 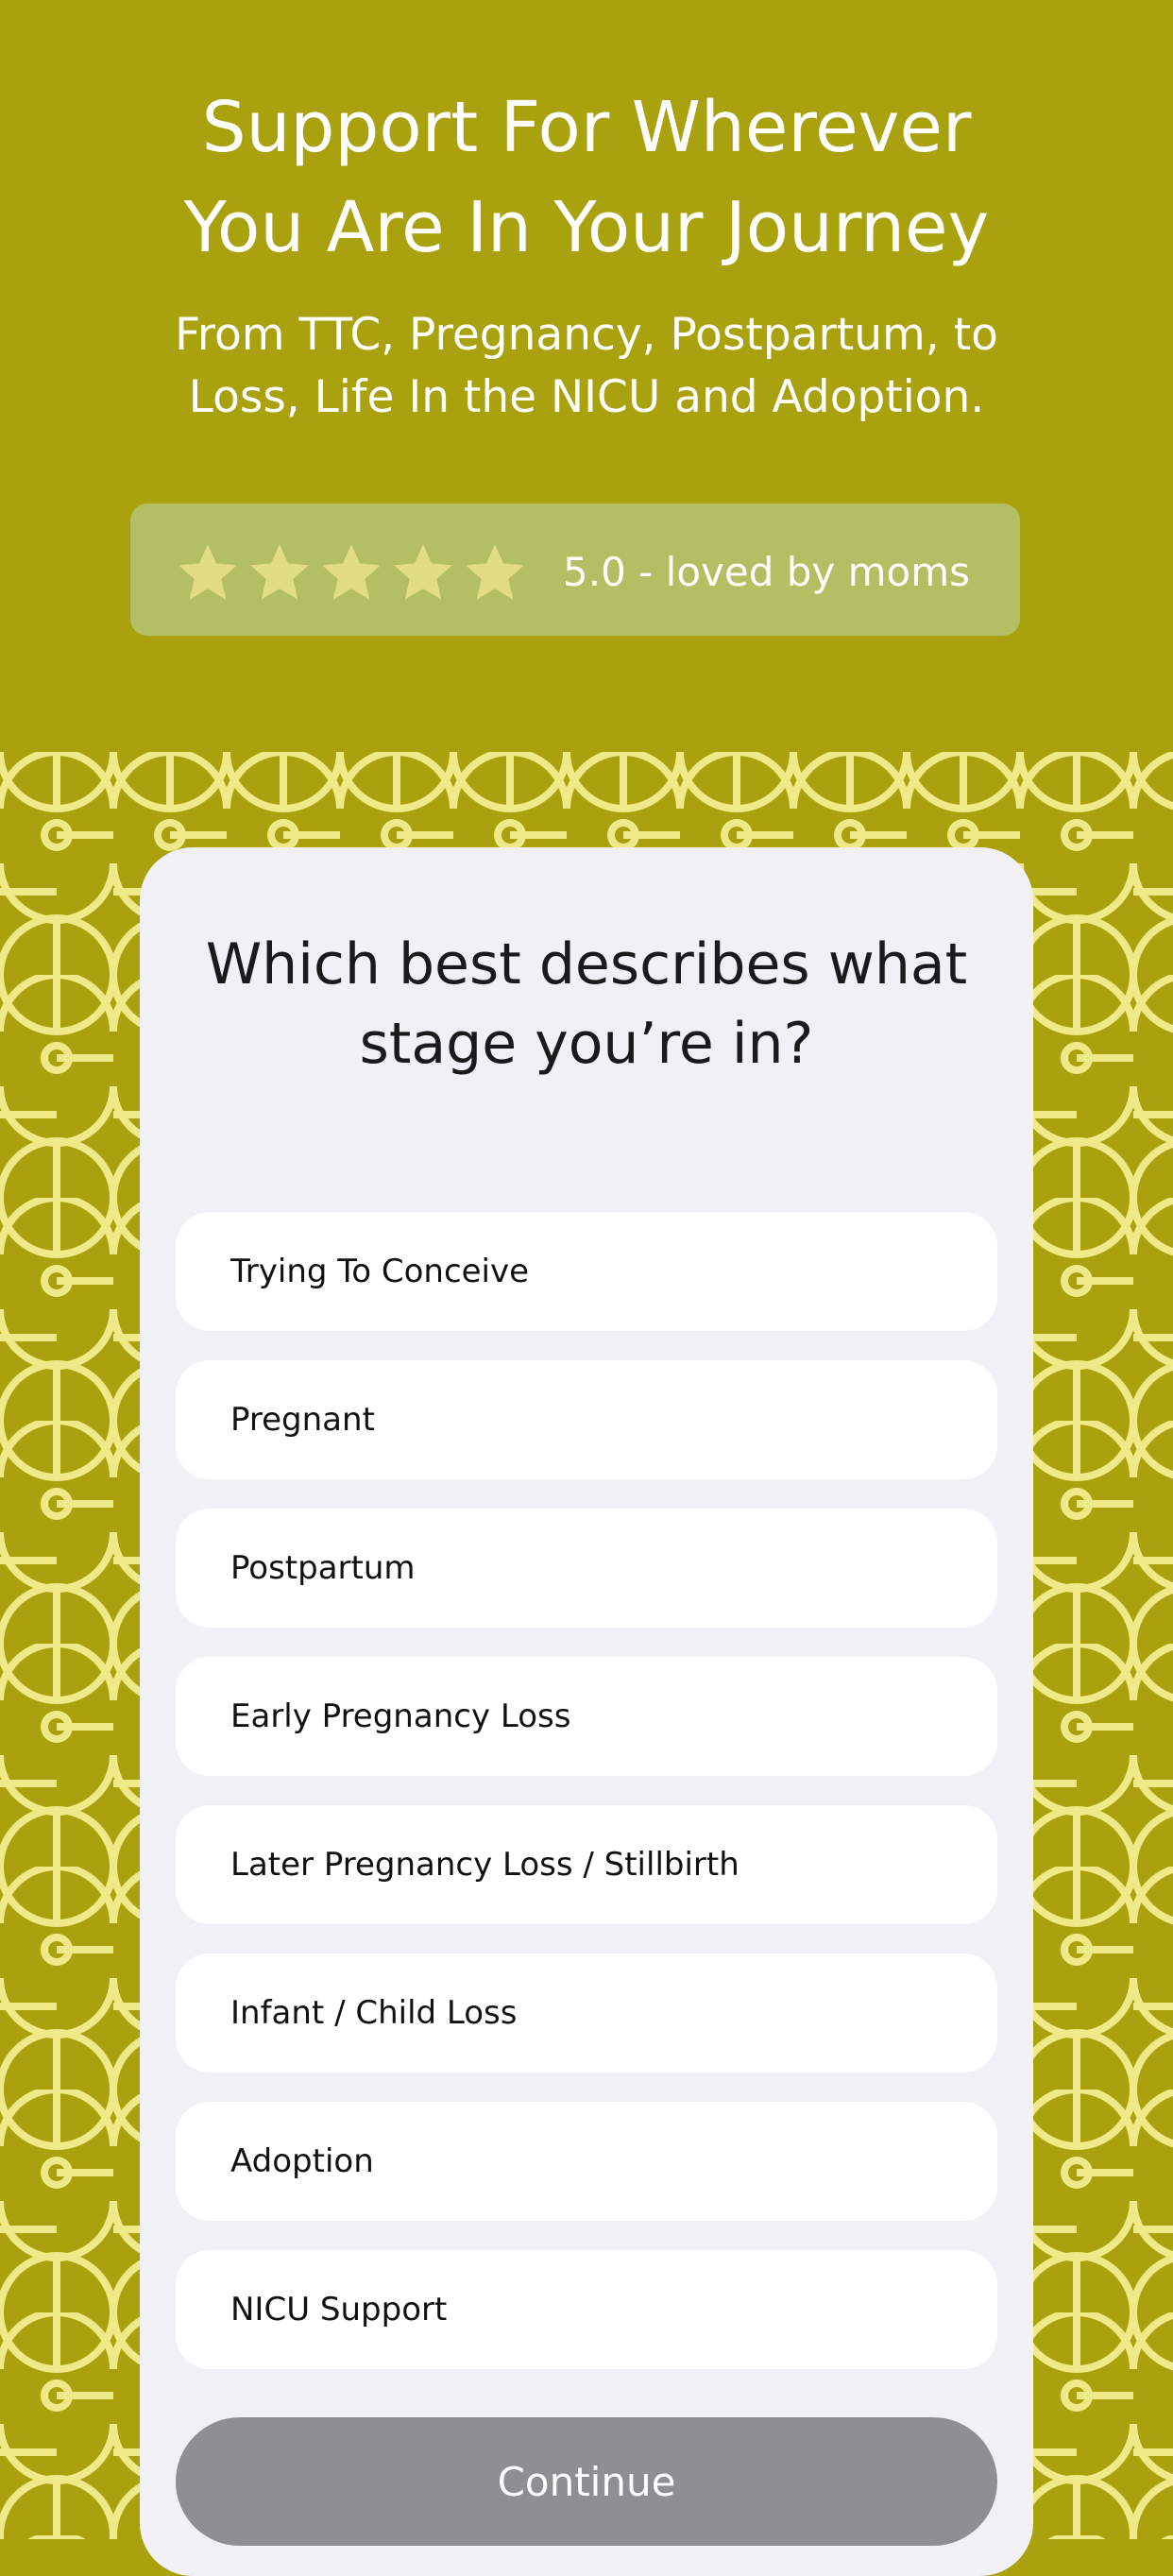 I want to click on option-nicu-support: NICU Support, so click(x=586, y=2309).